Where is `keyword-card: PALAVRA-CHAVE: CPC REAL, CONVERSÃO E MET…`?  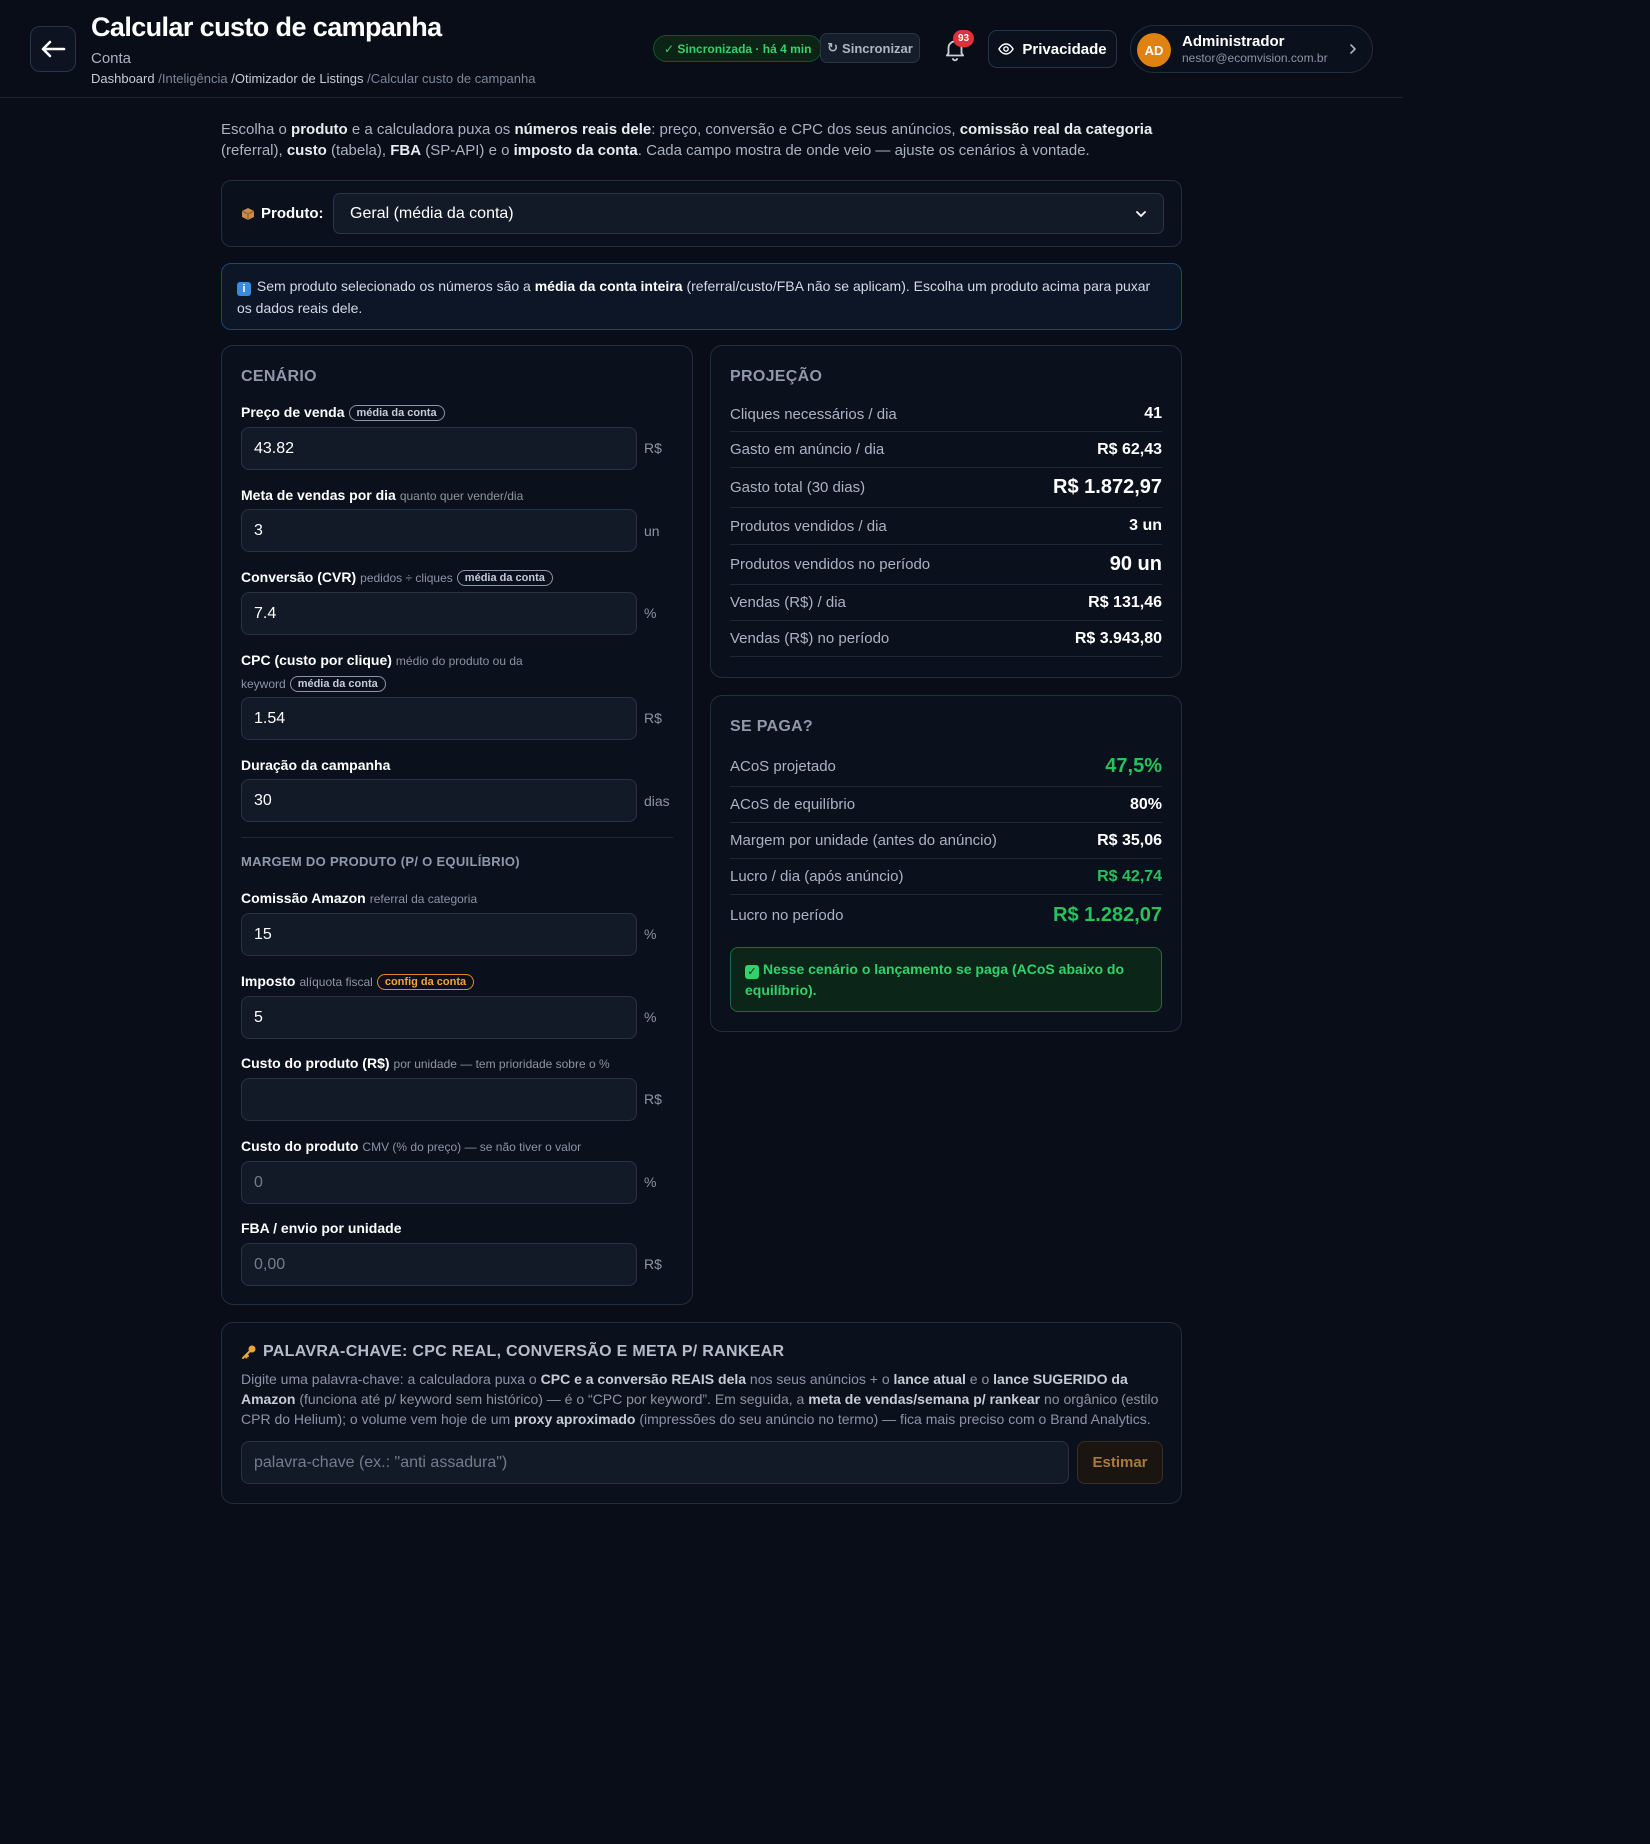 keyword-card: PALAVRA-CHAVE: CPC REAL, CONVERSÃO E MET… is located at coordinates (701, 1413).